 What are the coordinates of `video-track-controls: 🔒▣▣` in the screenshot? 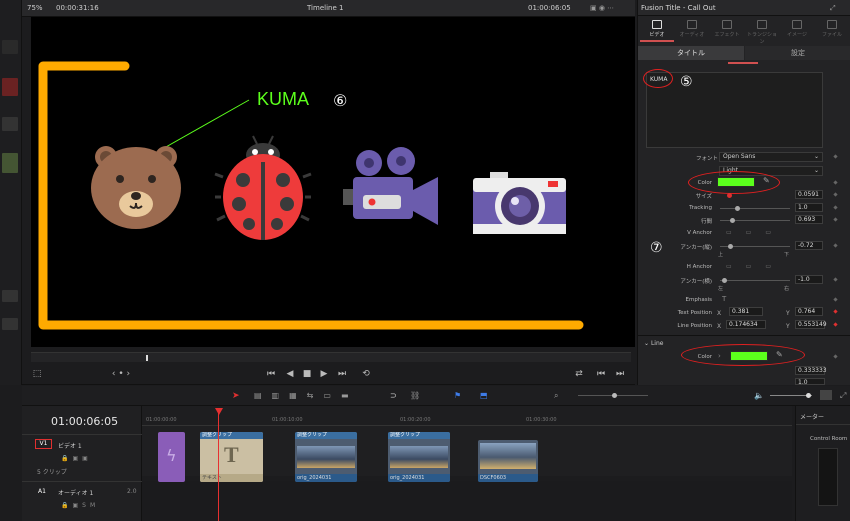 It's located at (76, 458).